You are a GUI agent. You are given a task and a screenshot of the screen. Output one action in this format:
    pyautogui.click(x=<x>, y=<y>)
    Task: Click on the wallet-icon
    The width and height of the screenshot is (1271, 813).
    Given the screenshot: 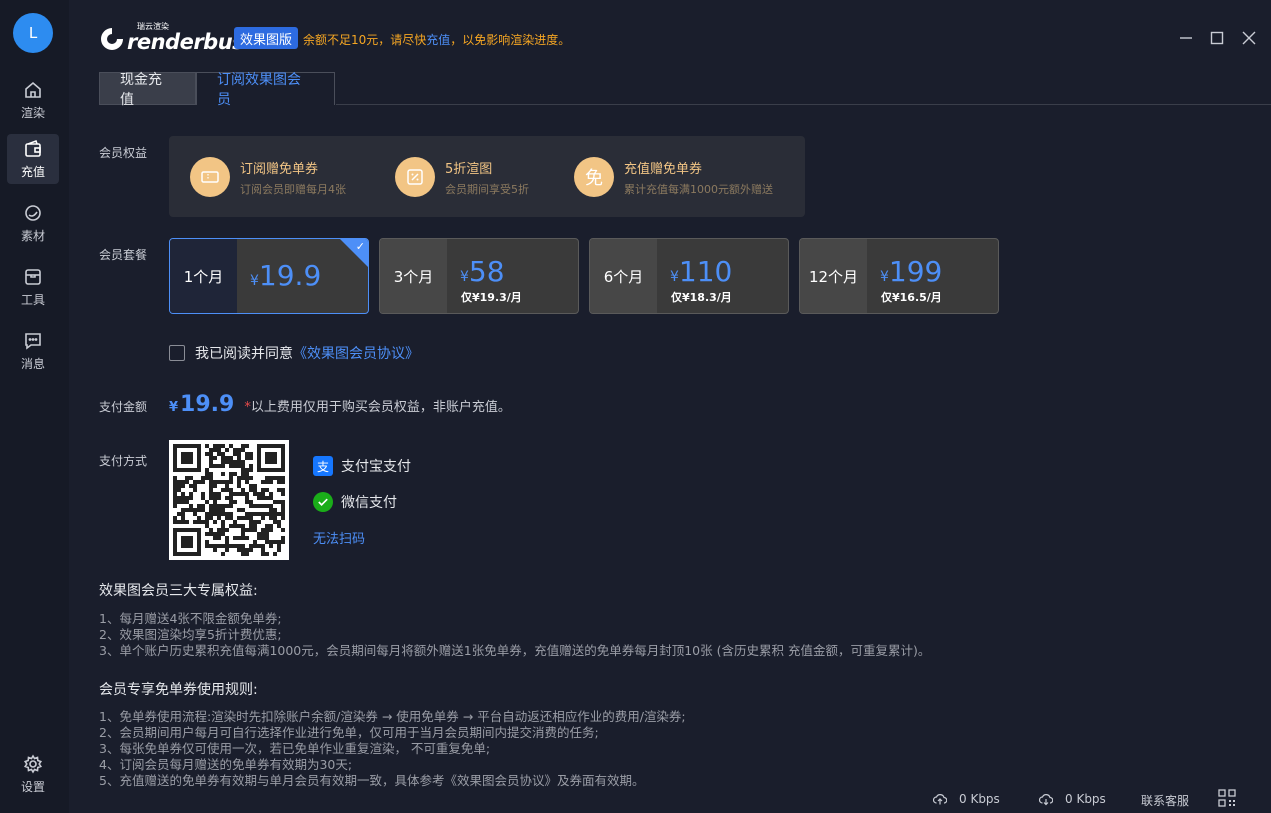 What is the action you would take?
    pyautogui.click(x=33, y=148)
    